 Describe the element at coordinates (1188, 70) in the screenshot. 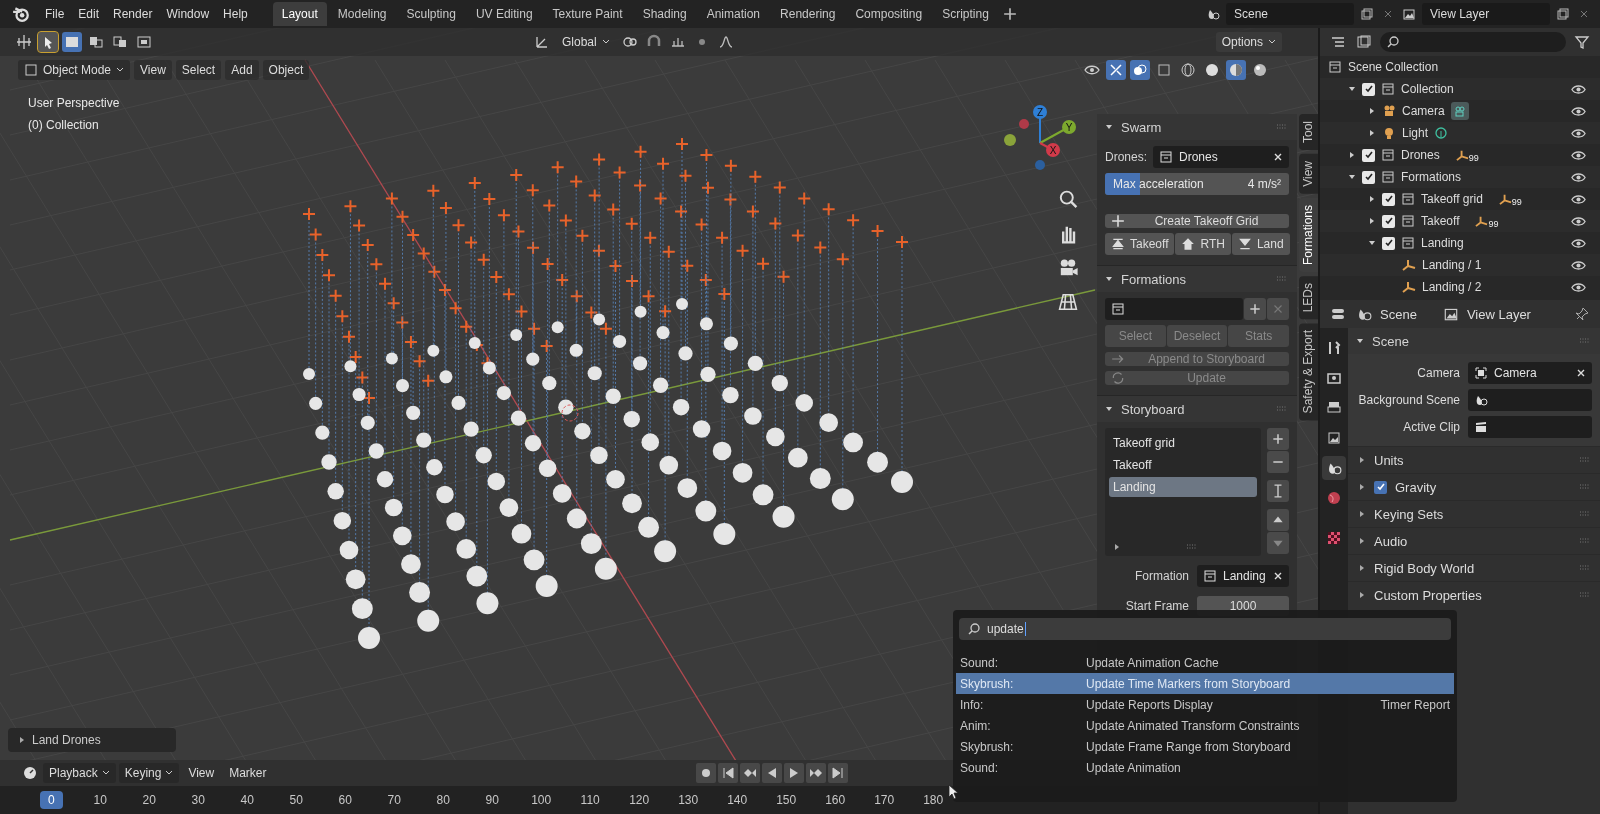

I see `wireframe-shading-icon` at that location.